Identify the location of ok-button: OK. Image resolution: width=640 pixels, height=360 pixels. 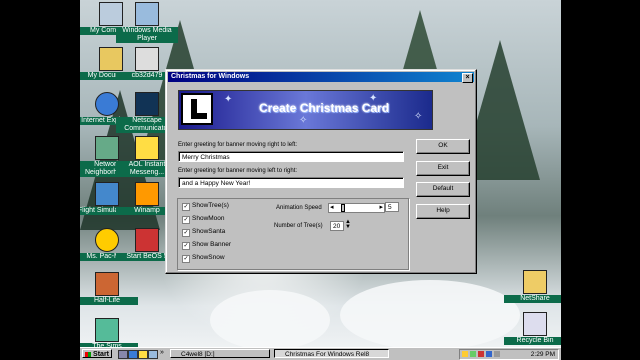
(443, 146).